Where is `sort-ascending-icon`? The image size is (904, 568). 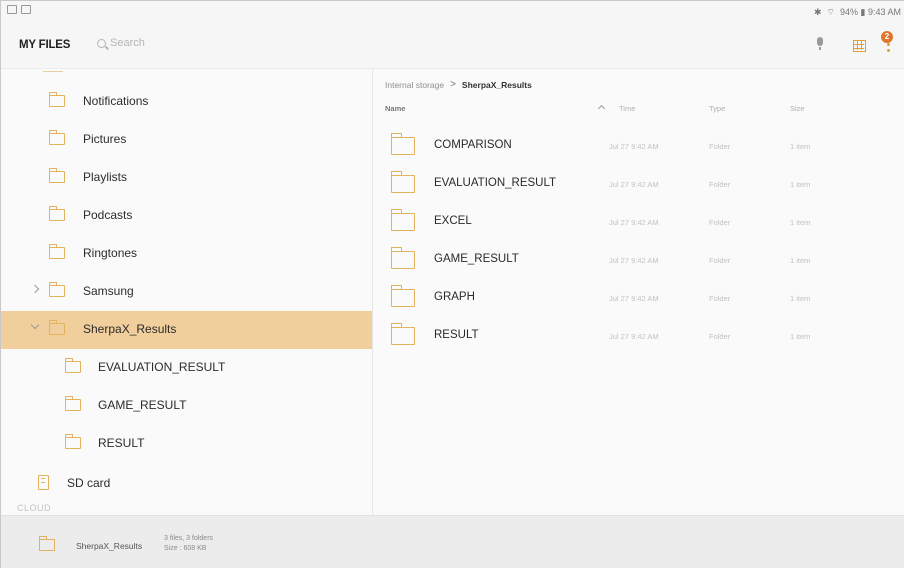 sort-ascending-icon is located at coordinates (601, 108).